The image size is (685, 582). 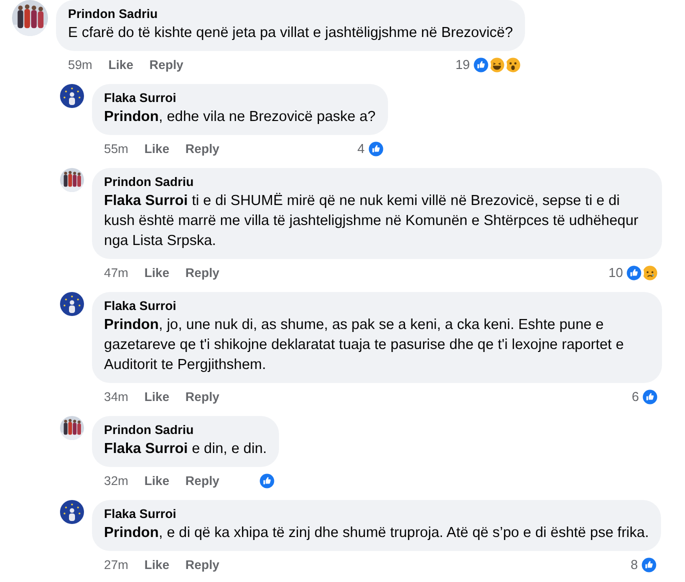 I want to click on comment-text: Prindon, edhe vila ne Brezovicë paske a?, so click(x=240, y=117).